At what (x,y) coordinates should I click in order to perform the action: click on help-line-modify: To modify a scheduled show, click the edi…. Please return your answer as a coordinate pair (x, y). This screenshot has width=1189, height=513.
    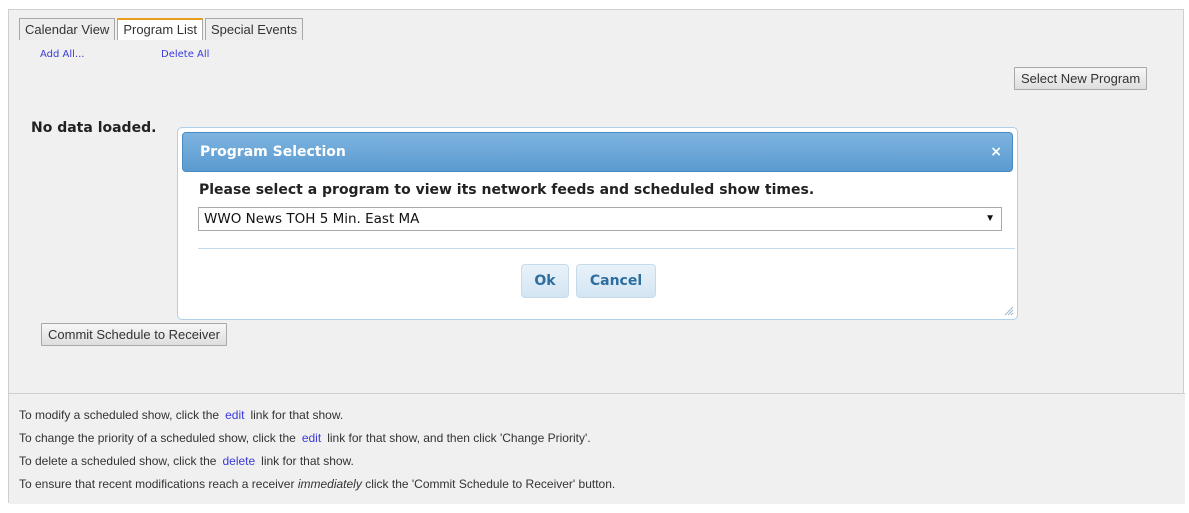
    Looking at the image, I should click on (181, 415).